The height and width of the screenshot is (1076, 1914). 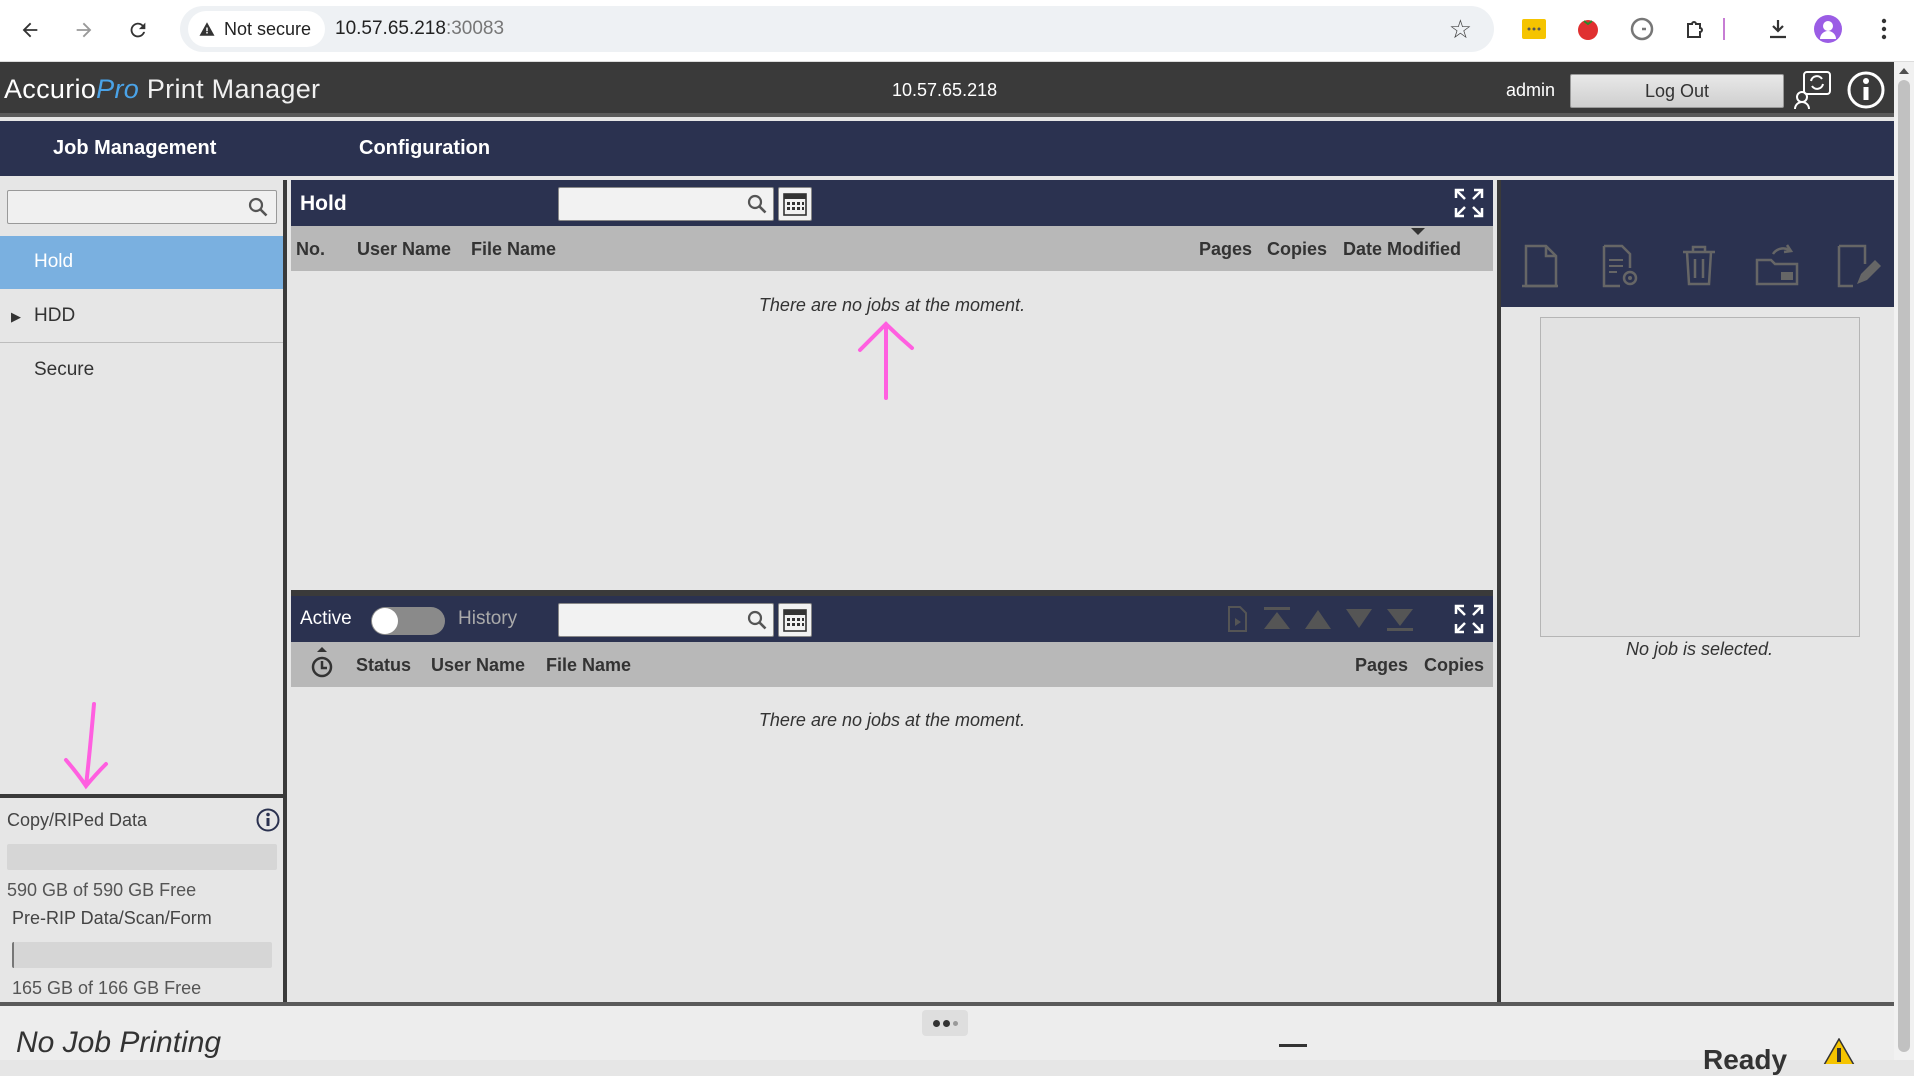 What do you see at coordinates (112, 918) in the screenshot?
I see `storage-title-prerip: Pre-RIP Data/Scan/Form` at bounding box center [112, 918].